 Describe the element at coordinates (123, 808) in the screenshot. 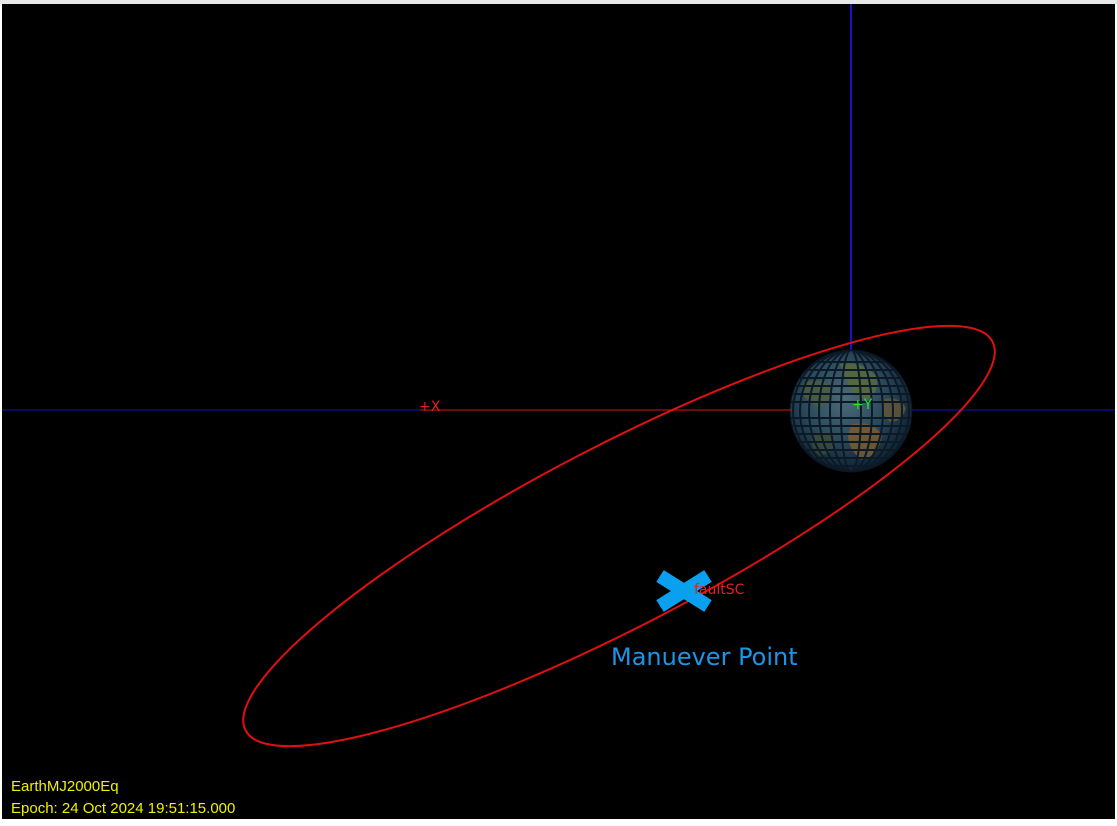

I see `epoch-label: Epoch: 24 Oct 2024 19:51:15.000` at that location.